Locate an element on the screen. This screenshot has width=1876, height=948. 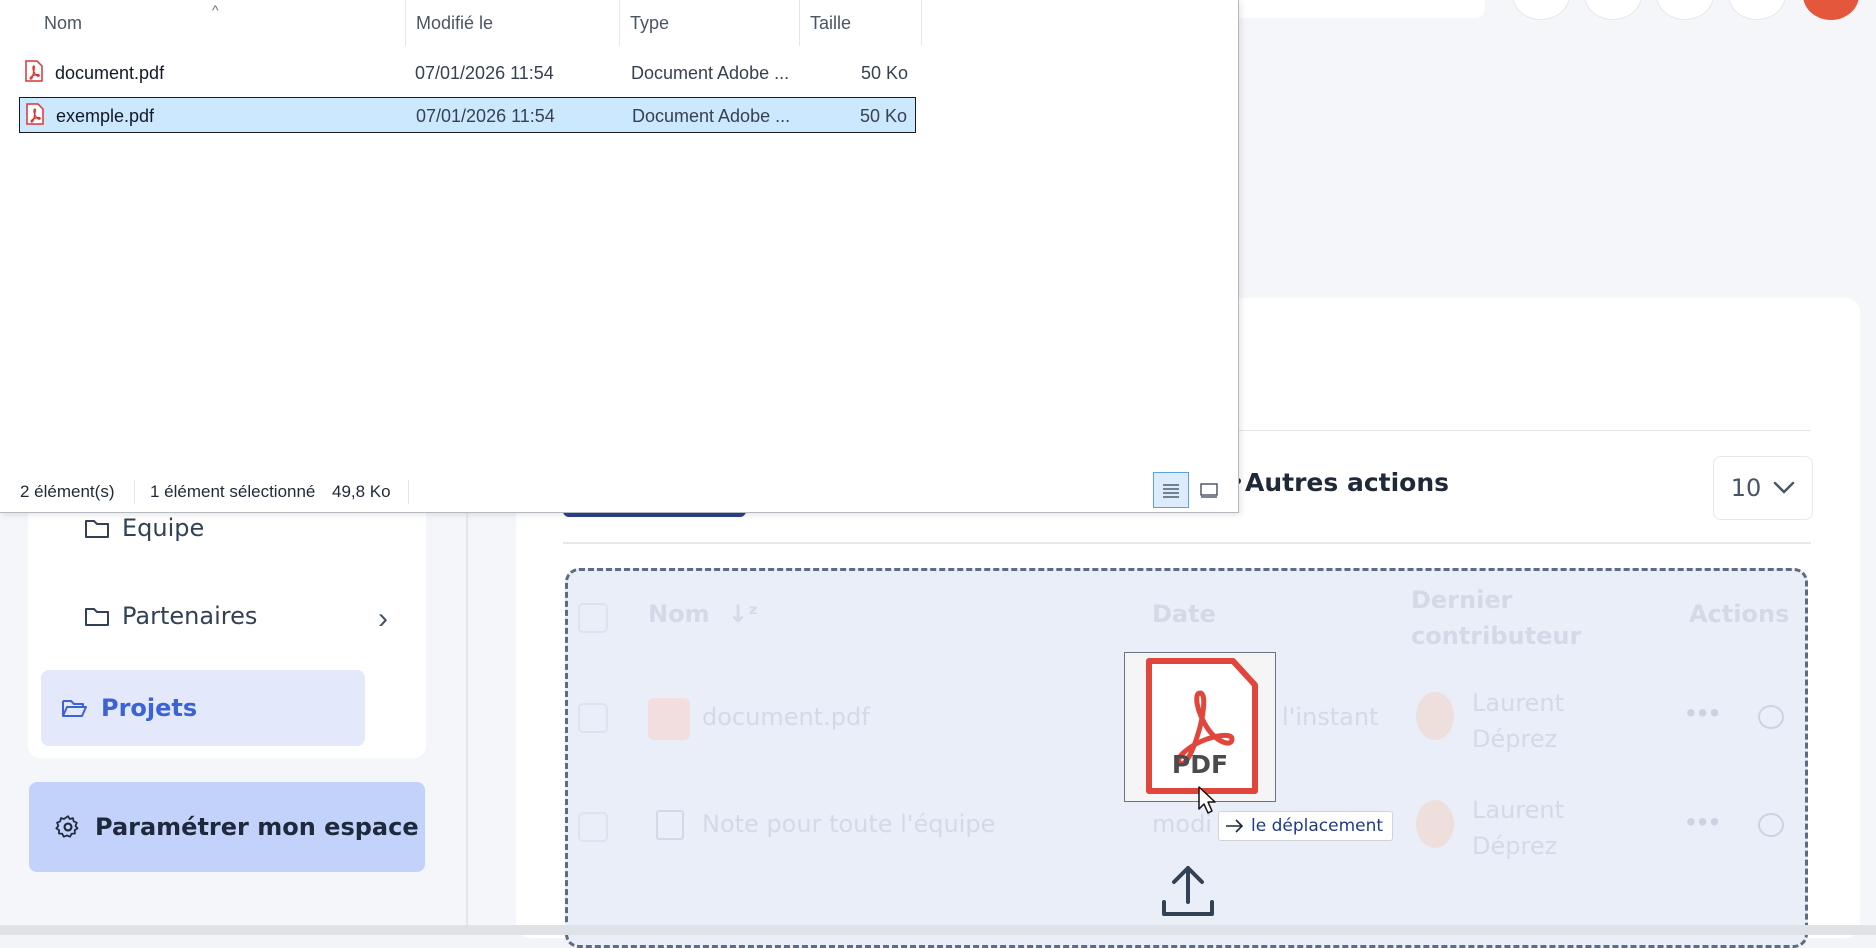
mouse-cursor is located at coordinates (1207, 800).